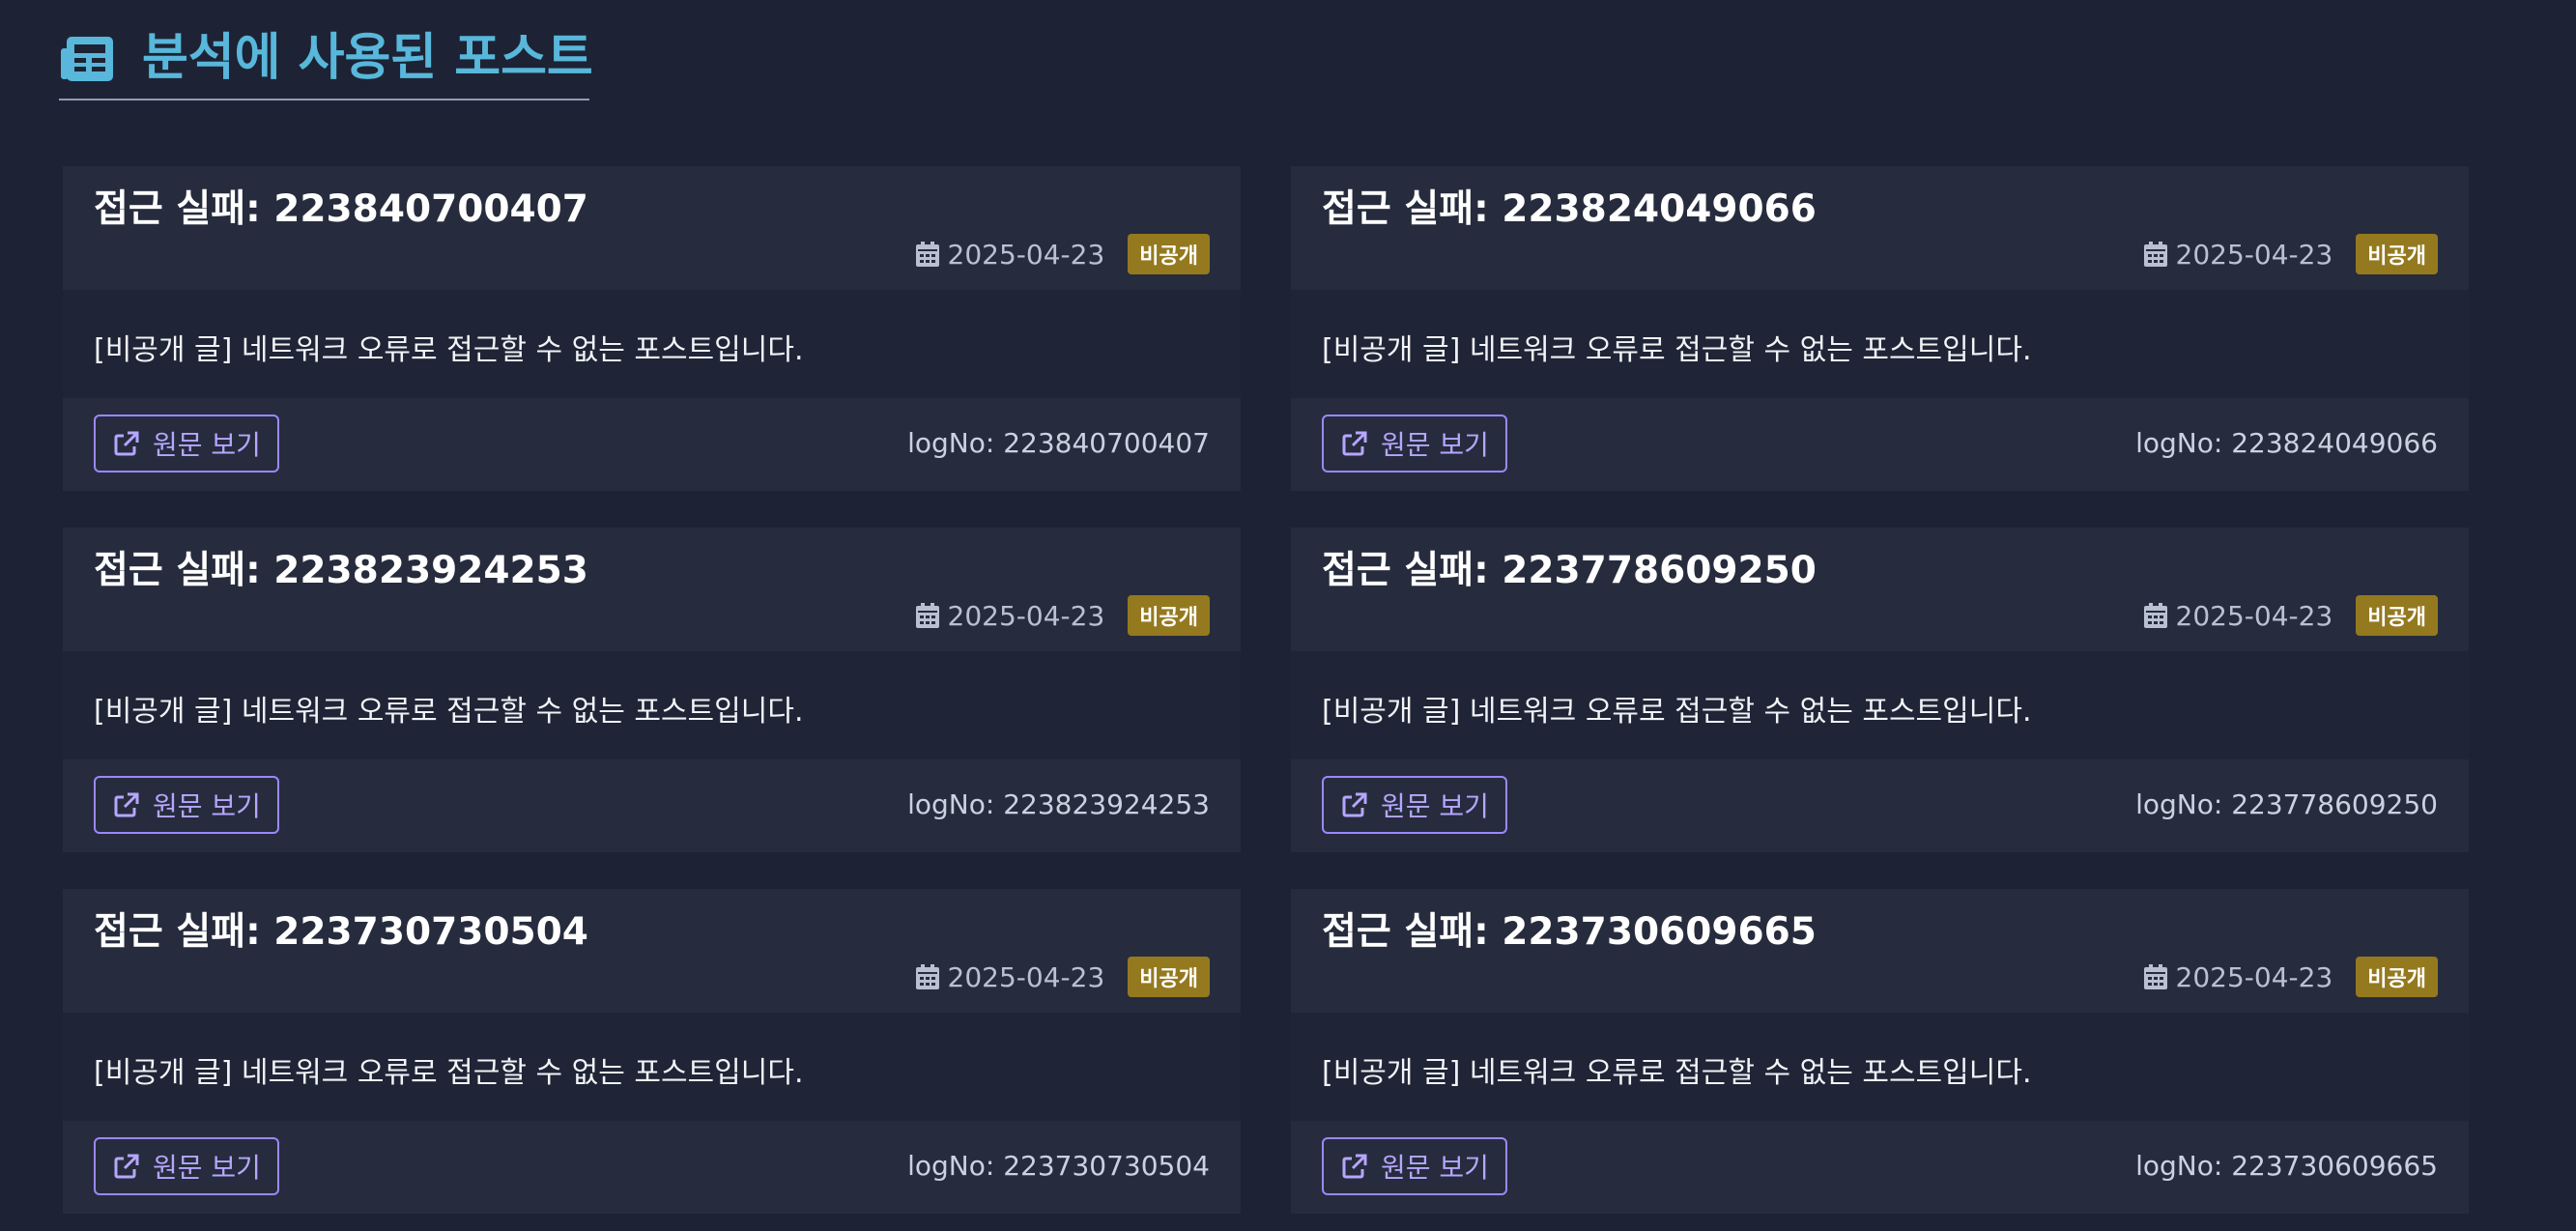  Describe the element at coordinates (341, 209) in the screenshot. I see `post-title: 접근 실패: 223840700407` at that location.